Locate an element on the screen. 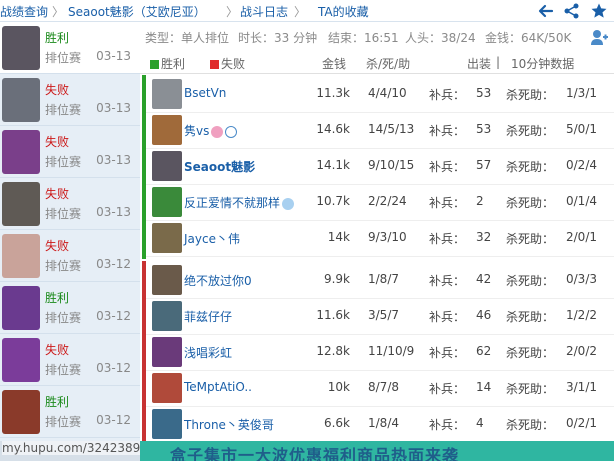 The height and width of the screenshot is (461, 614). star-icon is located at coordinates (599, 11).